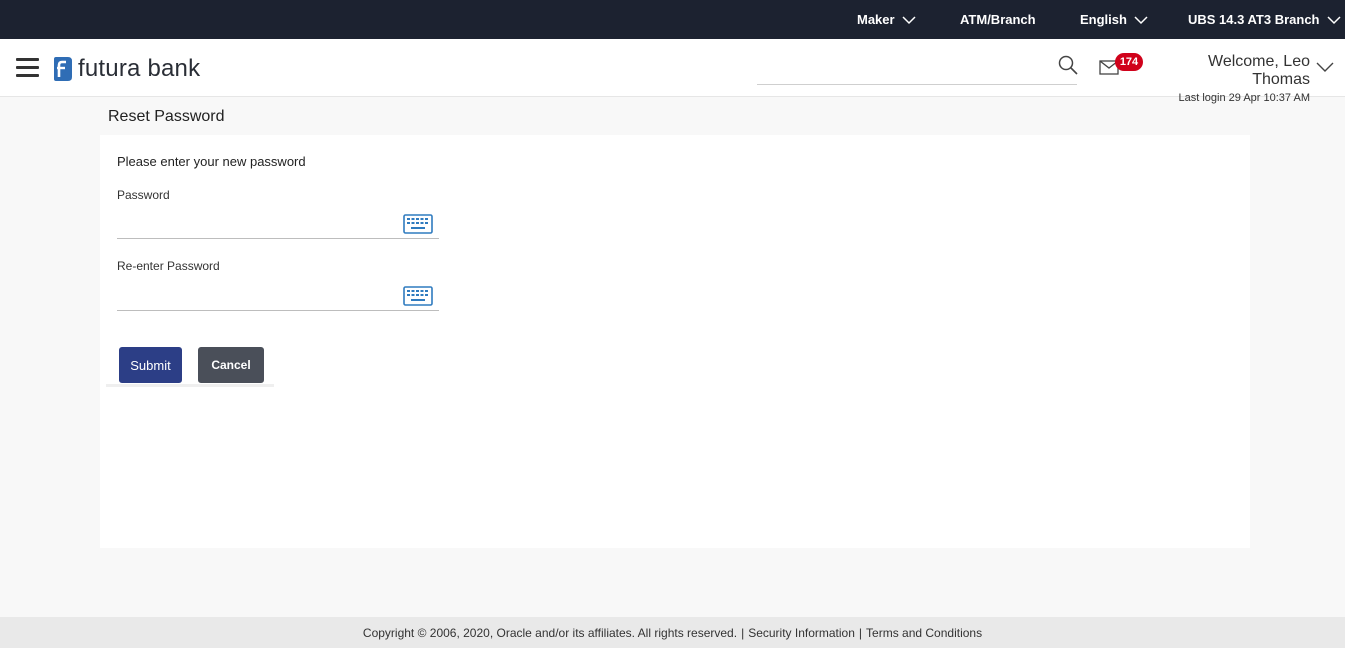 The image size is (1345, 648). I want to click on terms-and-conditions-link: Terms and Conditions, so click(924, 633).